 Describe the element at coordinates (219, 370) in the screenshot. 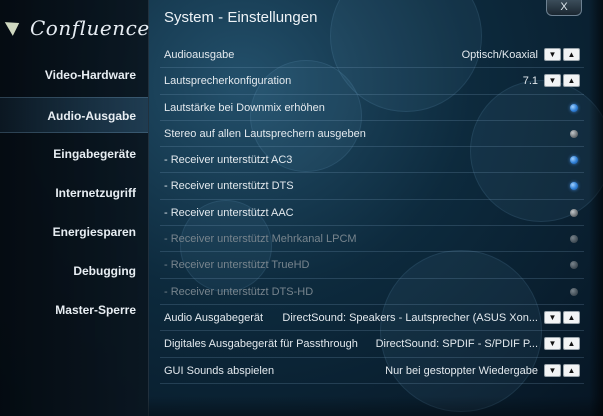

I see `setting-label: GUI Sounds abspielen` at that location.